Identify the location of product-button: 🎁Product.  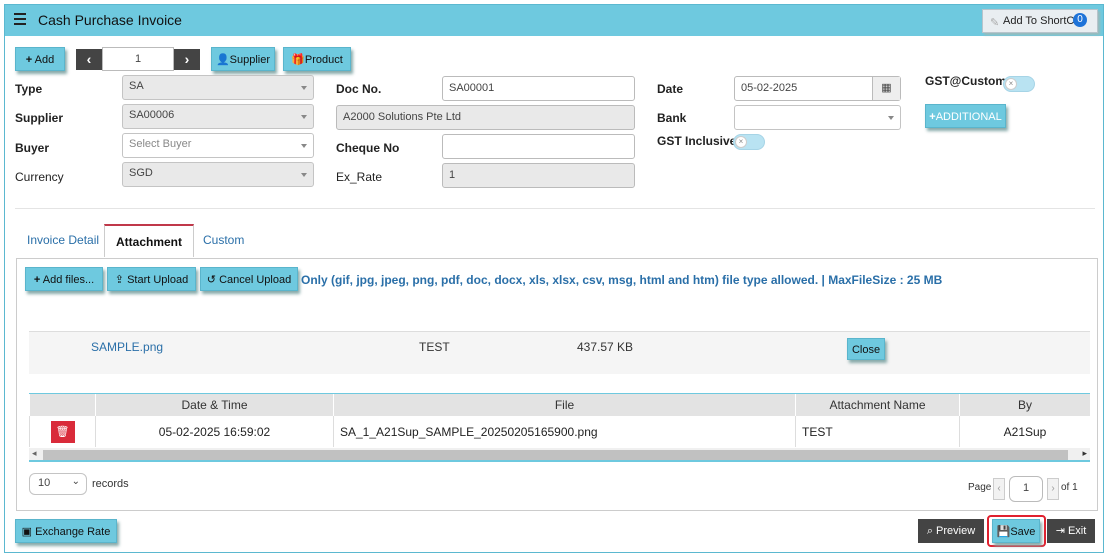
(317, 59).